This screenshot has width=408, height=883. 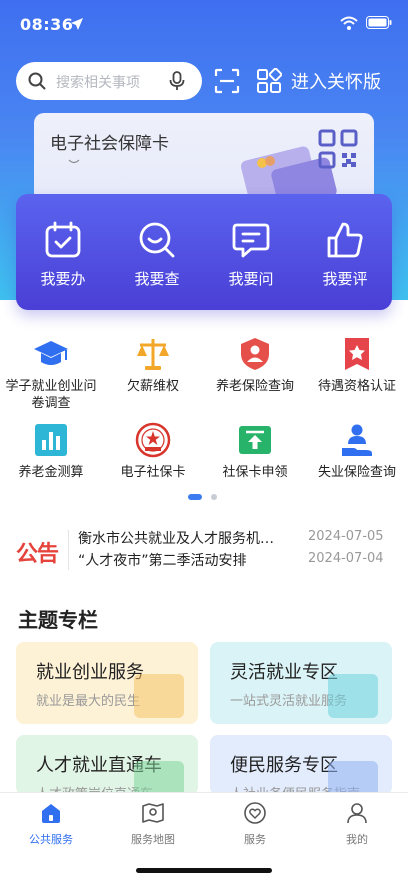 I want to click on quick-action-panel: 我要办 我要查 我要问 我要评, so click(x=204, y=252).